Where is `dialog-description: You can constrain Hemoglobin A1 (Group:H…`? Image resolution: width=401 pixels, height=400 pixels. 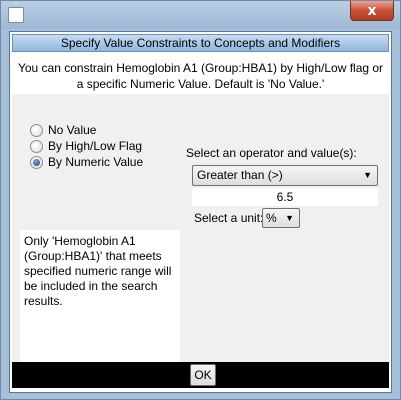 dialog-description: You can constrain Hemoglobin A1 (Group:H… is located at coordinates (200, 76).